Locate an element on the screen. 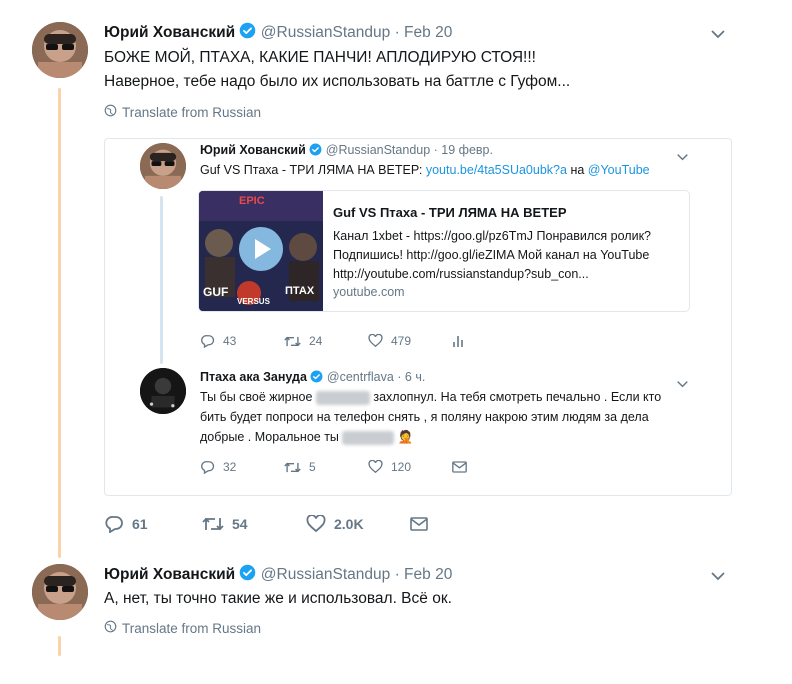  like-count: 2.0K is located at coordinates (349, 524).